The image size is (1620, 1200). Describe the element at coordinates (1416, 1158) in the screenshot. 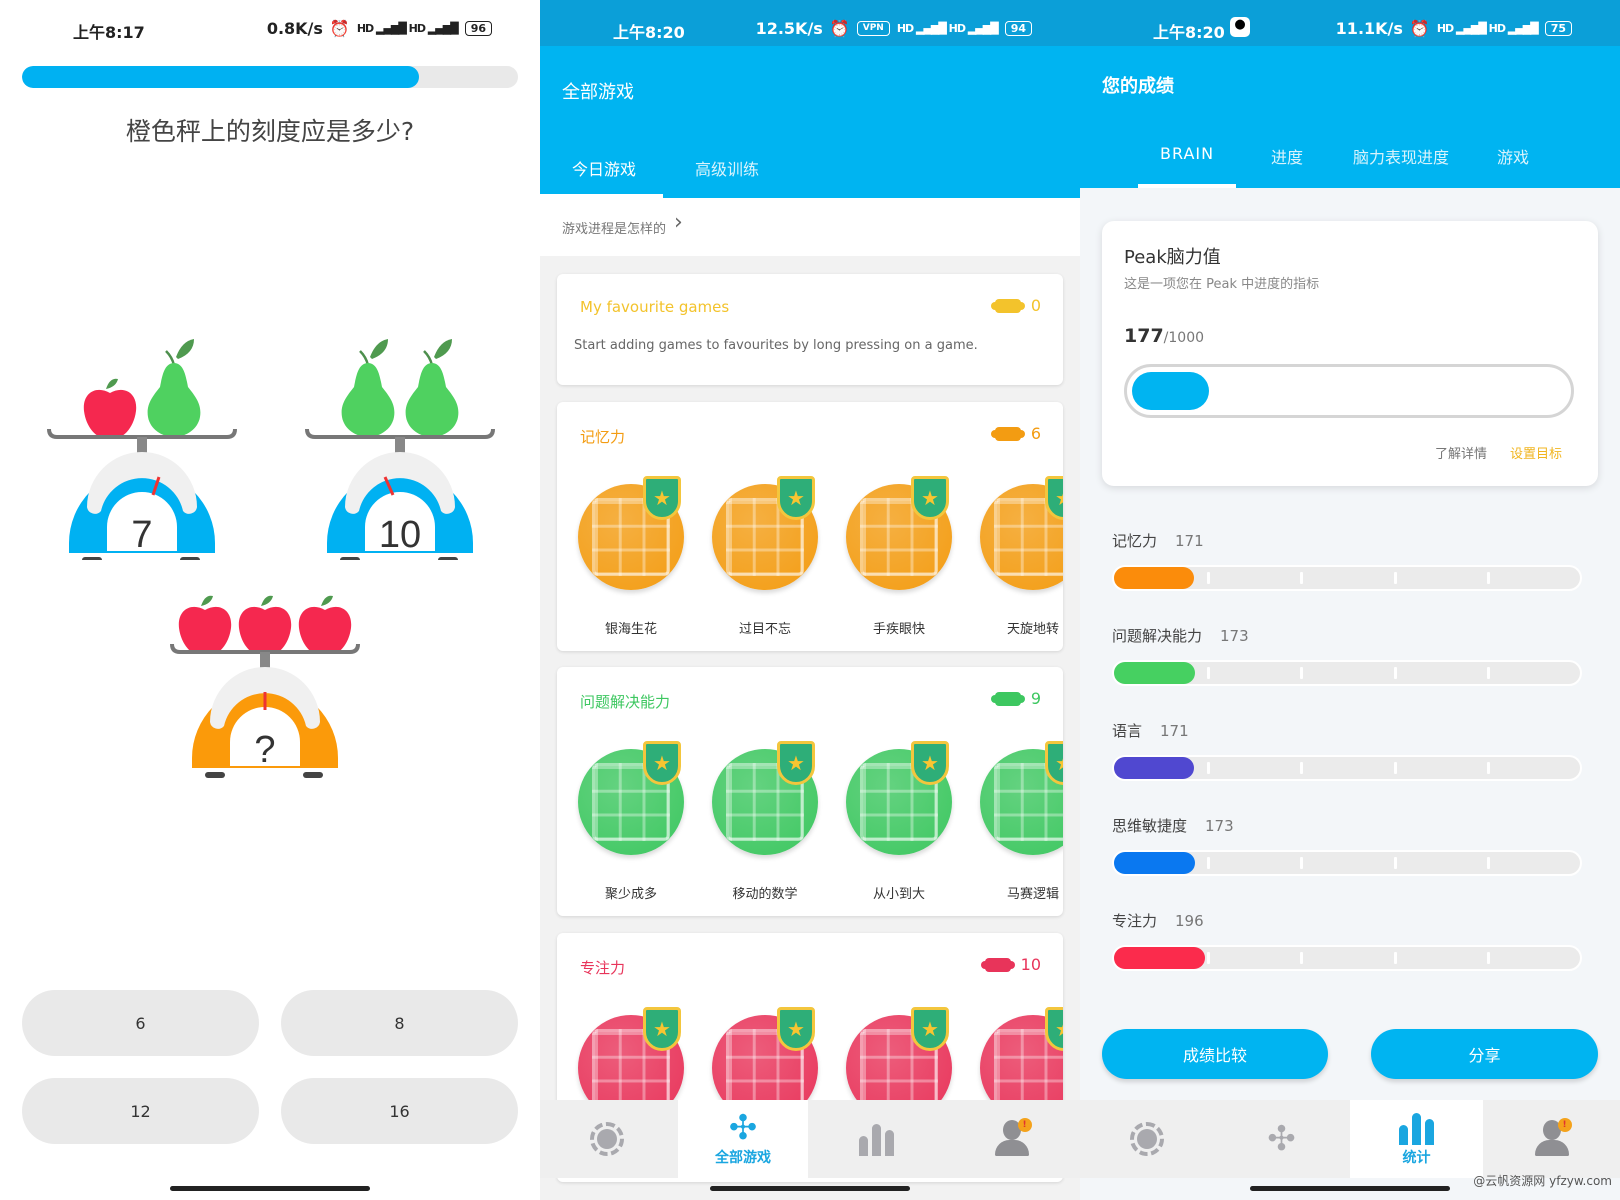

I see `nav-label: 统计` at that location.